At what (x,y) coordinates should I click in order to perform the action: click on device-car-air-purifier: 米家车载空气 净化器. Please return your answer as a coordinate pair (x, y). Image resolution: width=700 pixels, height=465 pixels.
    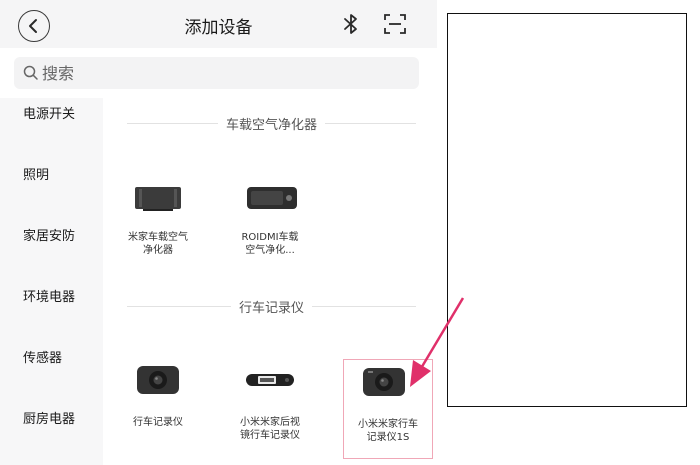
    Looking at the image, I should click on (158, 223).